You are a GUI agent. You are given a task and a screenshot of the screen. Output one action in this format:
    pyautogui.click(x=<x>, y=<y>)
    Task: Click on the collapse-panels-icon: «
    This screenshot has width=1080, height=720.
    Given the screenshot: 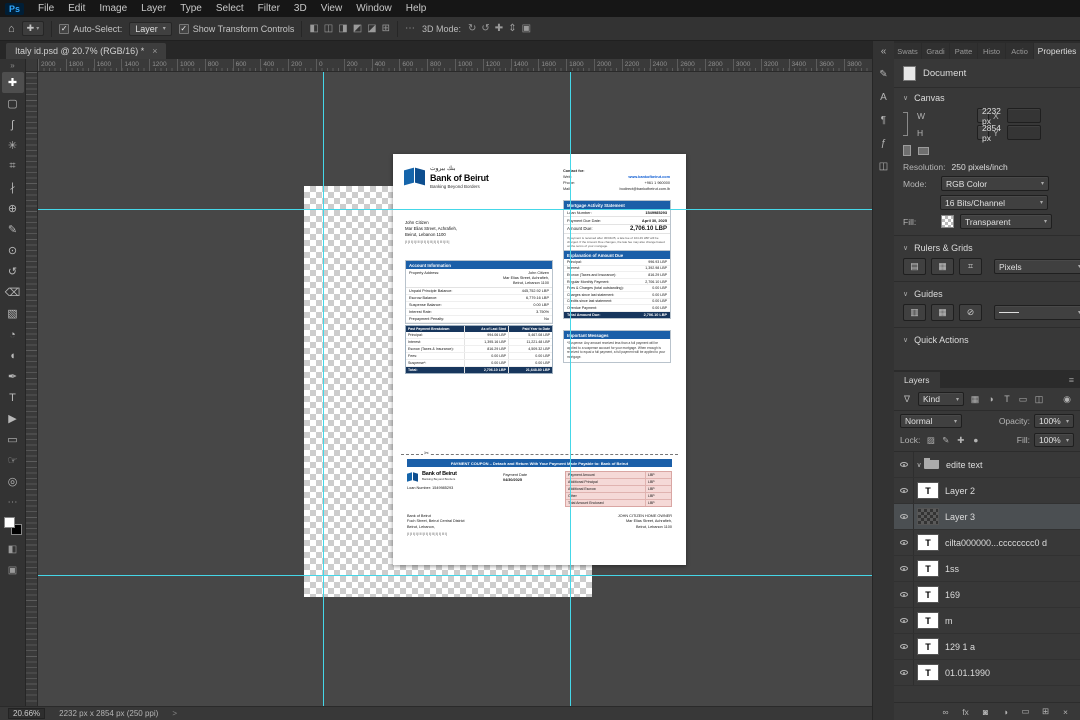 What is the action you would take?
    pyautogui.click(x=884, y=51)
    